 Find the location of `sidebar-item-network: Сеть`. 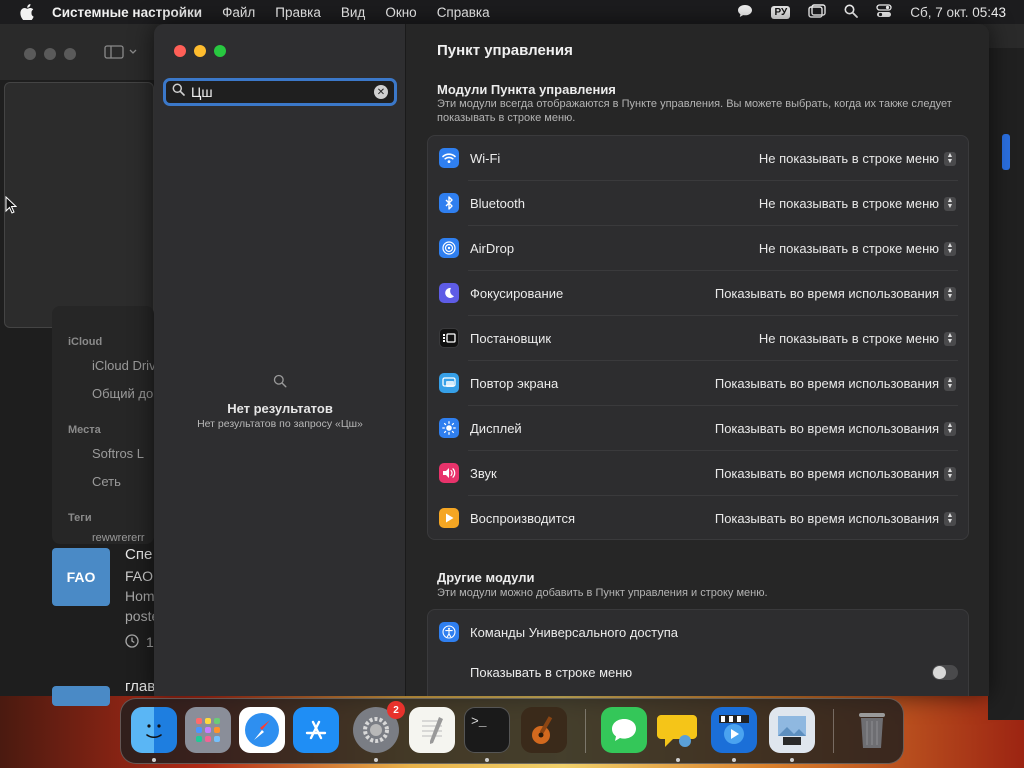

sidebar-item-network: Сеть is located at coordinates (106, 481).